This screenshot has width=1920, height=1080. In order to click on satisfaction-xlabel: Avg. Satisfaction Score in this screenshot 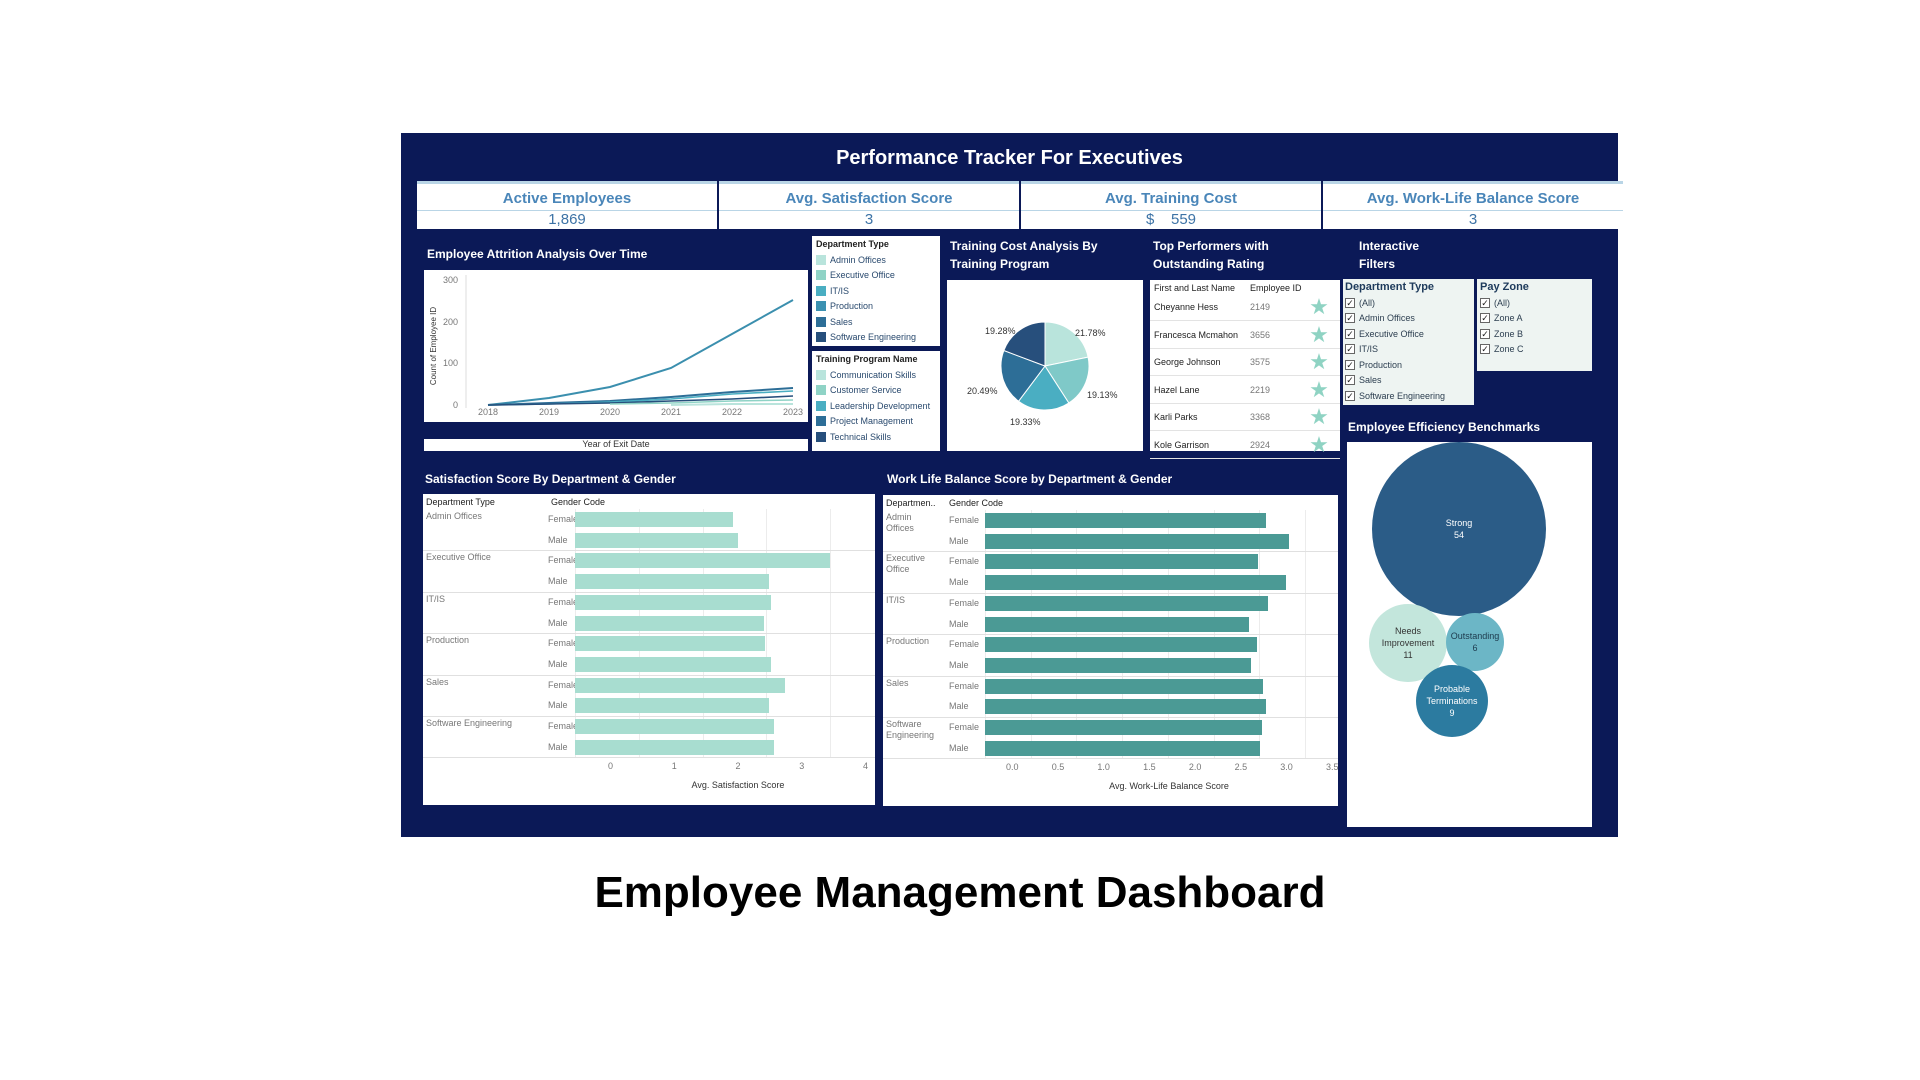, I will do `click(738, 785)`.